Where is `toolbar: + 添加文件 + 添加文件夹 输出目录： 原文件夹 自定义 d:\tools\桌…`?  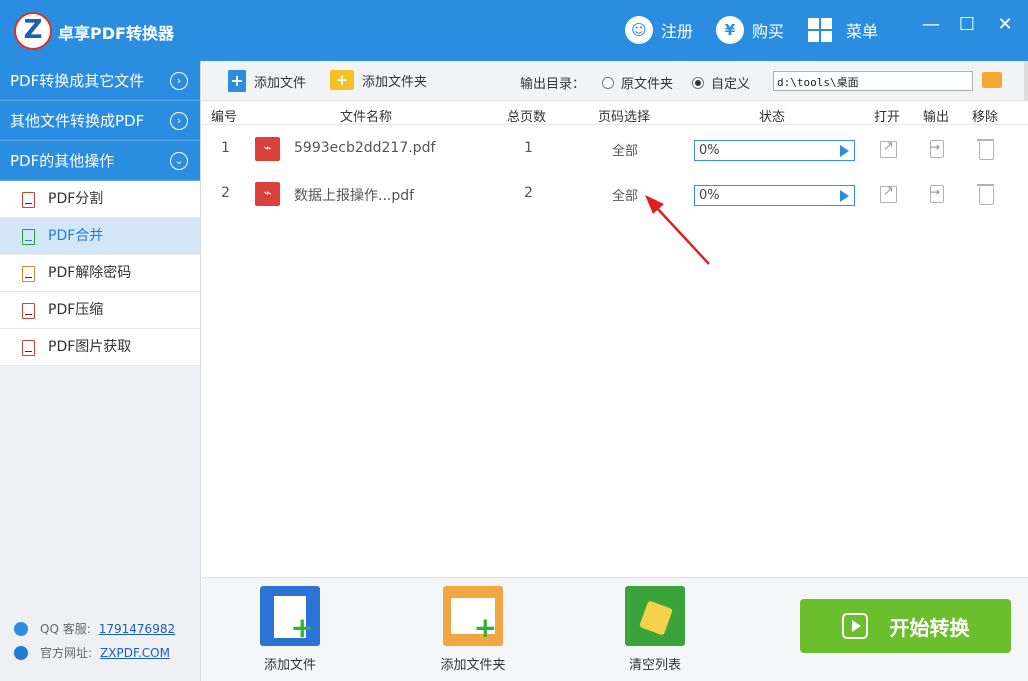 toolbar: + 添加文件 + 添加文件夹 输出目录： 原文件夹 自定义 d:\tools\桌… is located at coordinates (615, 81).